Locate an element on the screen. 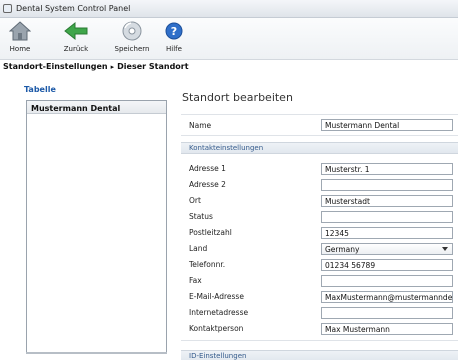  address1-field: Musterstr. 1 is located at coordinates (387, 169).